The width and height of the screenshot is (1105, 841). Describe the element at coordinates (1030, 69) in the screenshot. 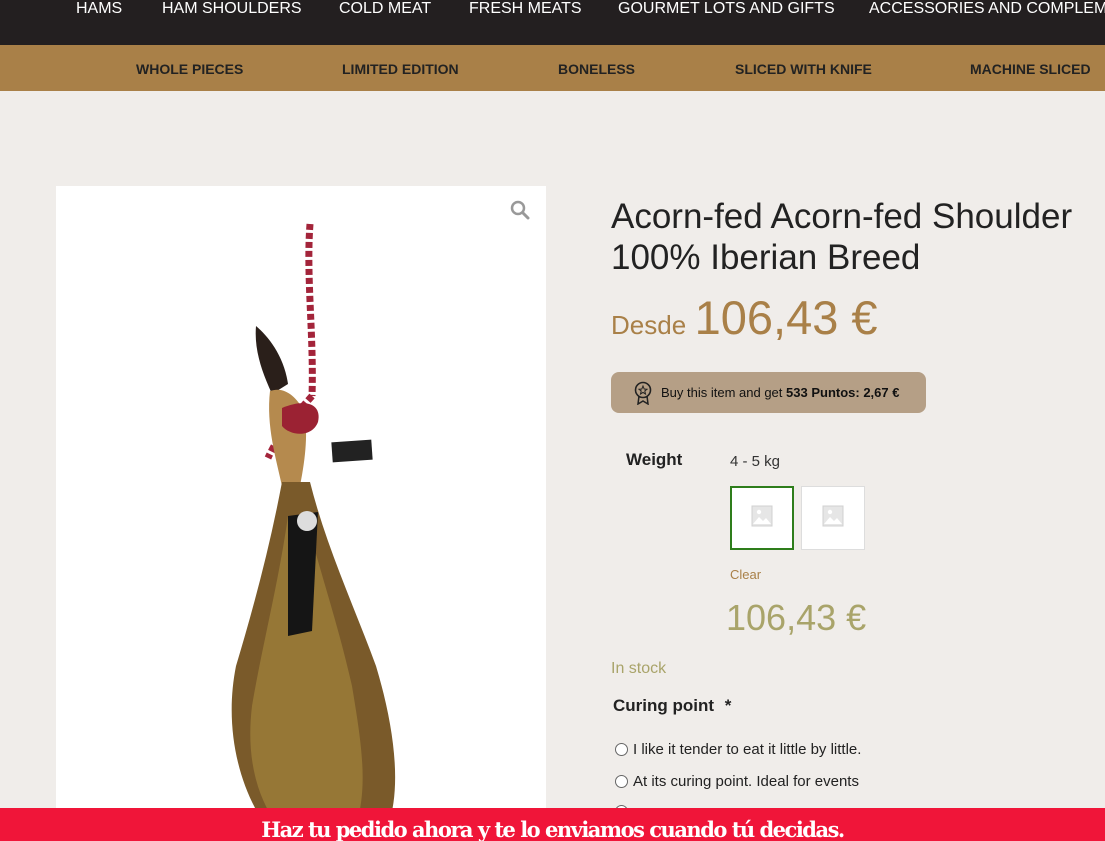

I see `subnav-item-machine-sliced: MACHINE SLICED` at that location.